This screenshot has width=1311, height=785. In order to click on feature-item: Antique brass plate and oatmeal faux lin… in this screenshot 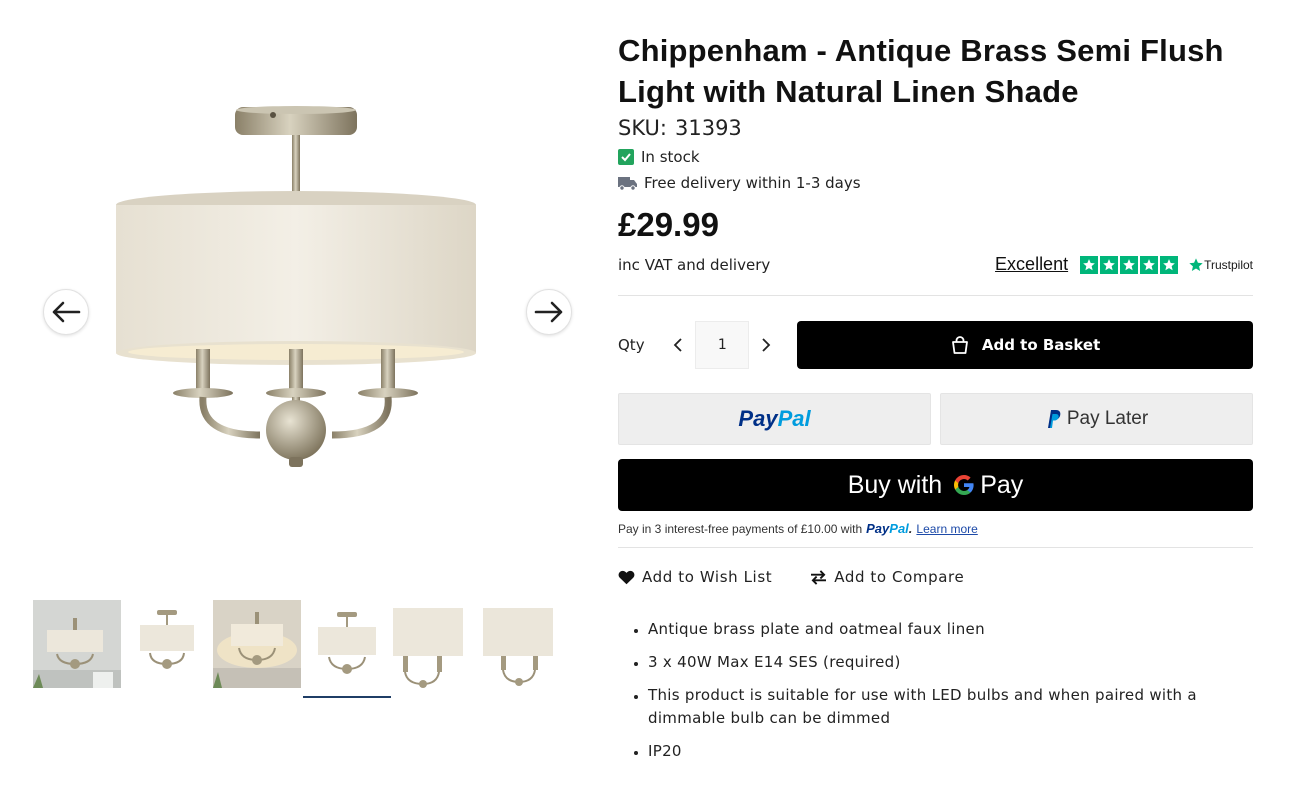, I will do `click(950, 629)`.